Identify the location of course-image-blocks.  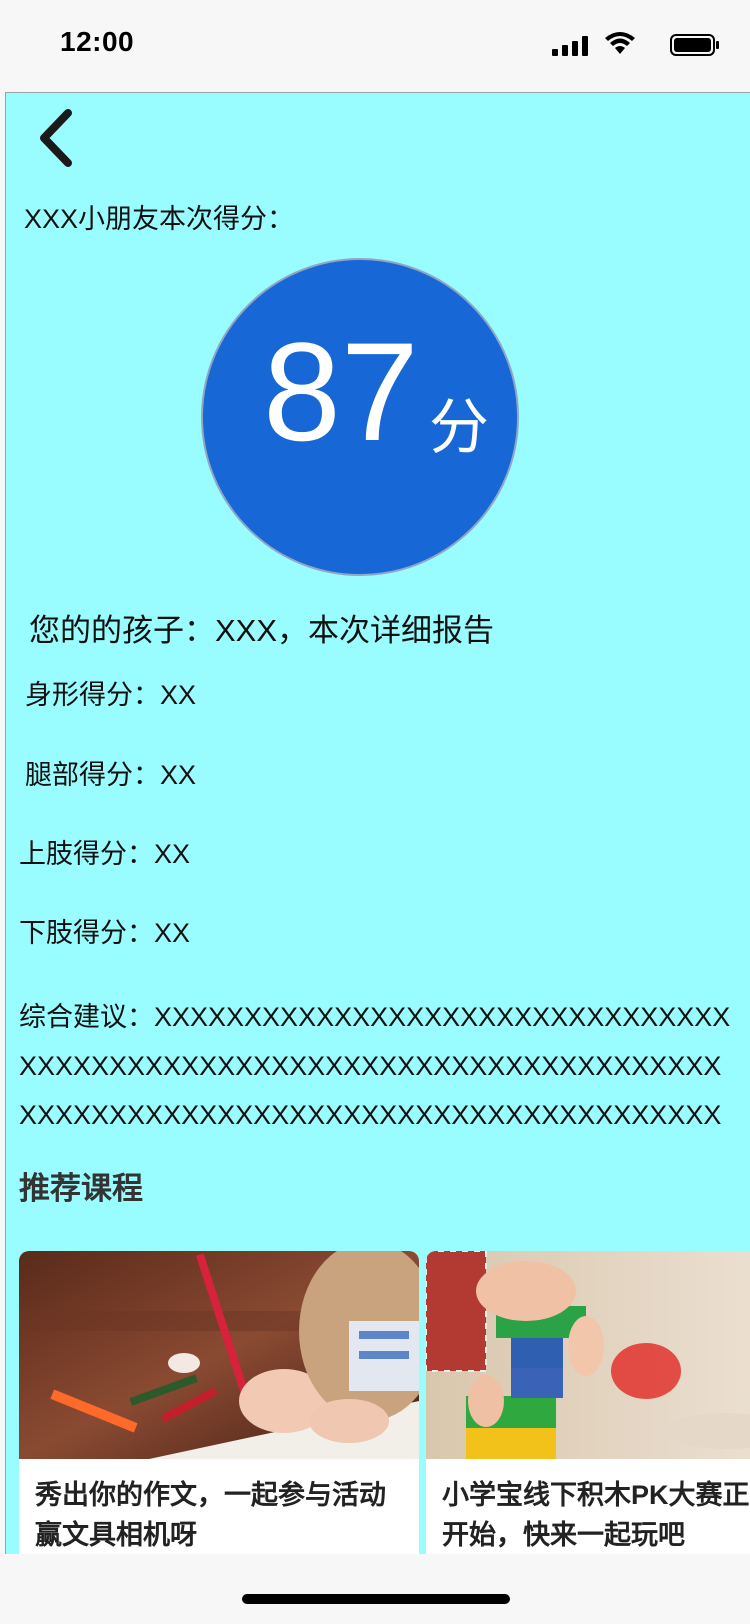
(588, 1355).